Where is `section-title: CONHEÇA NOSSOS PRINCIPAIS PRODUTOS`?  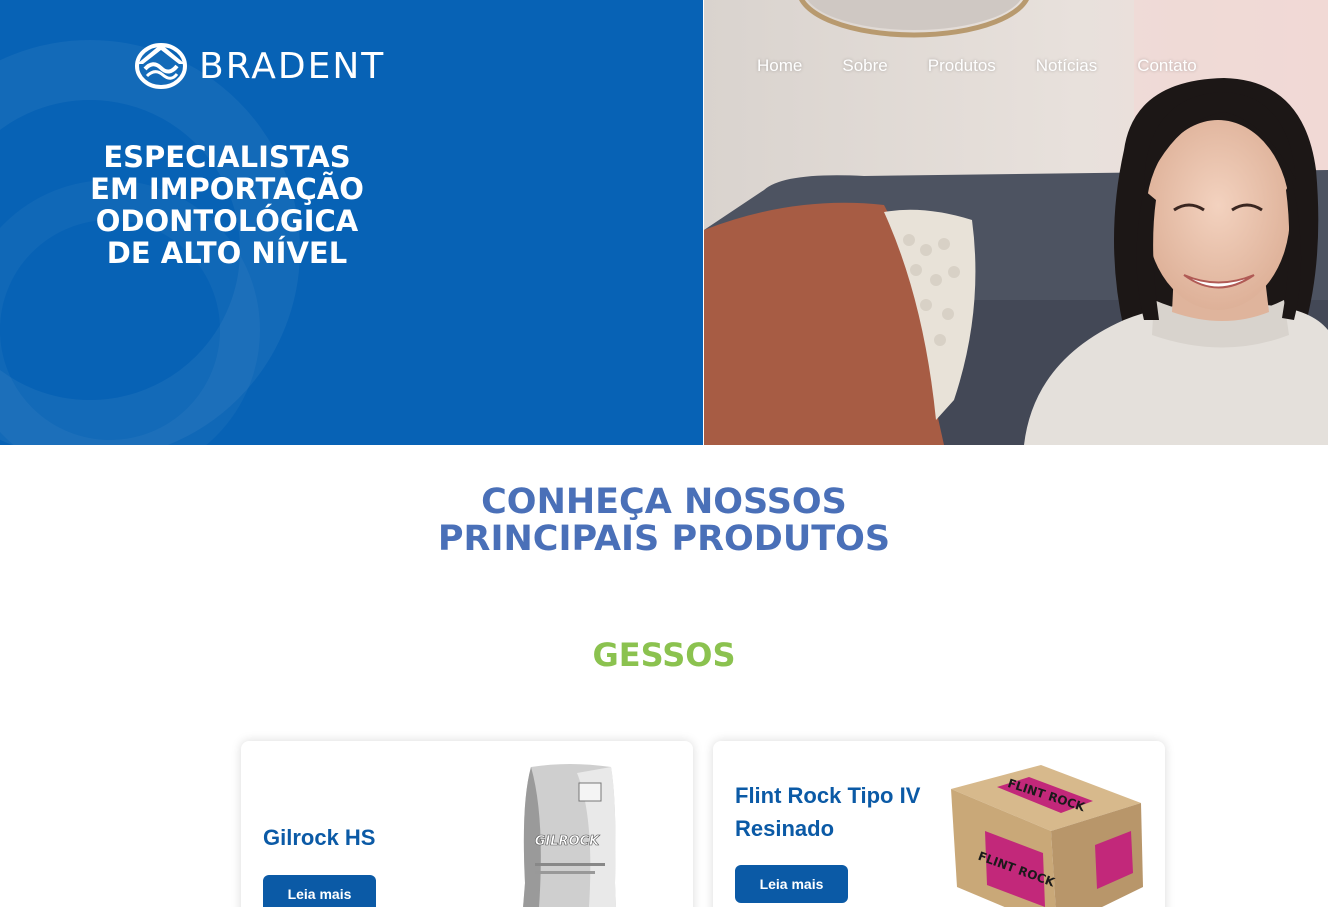
section-title: CONHEÇA NOSSOS PRINCIPAIS PRODUTOS is located at coordinates (664, 521).